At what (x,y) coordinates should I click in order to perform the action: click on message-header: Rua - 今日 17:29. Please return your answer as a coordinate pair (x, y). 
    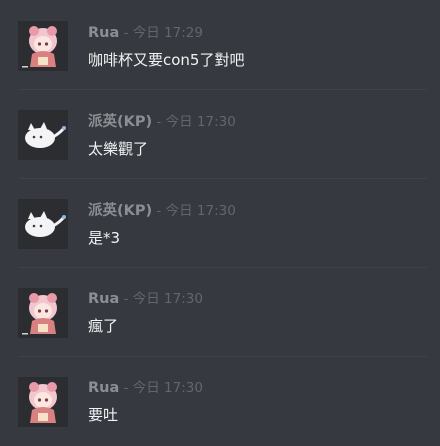
    Looking at the image, I should click on (145, 33).